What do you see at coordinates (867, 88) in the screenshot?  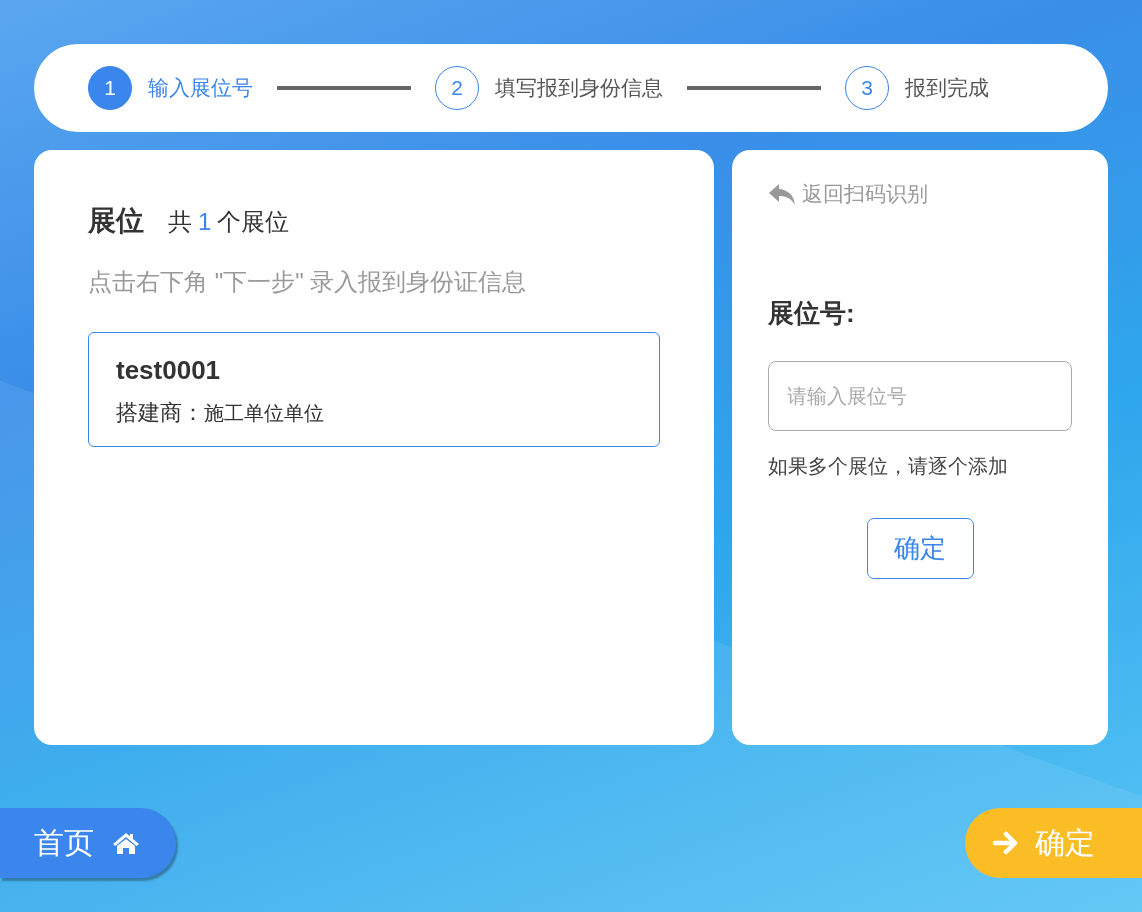 I see `step-number: 3` at bounding box center [867, 88].